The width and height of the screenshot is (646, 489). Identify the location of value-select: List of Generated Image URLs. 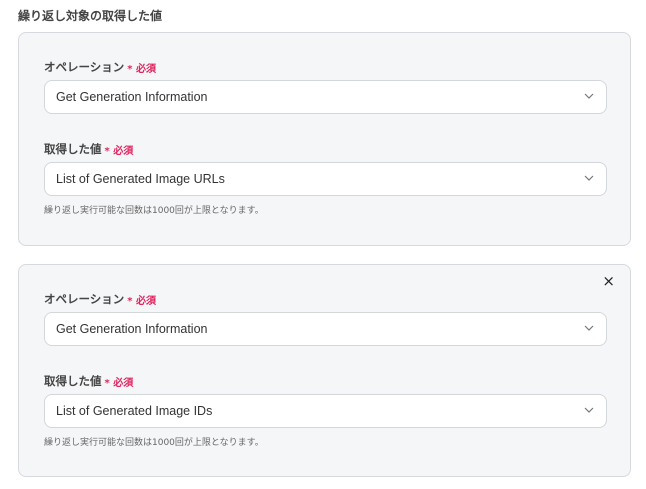
(325, 179).